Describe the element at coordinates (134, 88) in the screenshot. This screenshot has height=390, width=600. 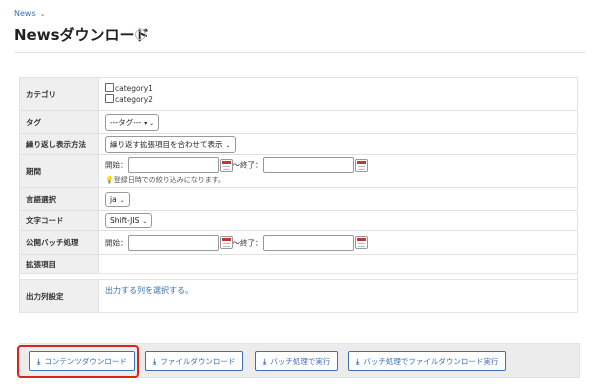
I see `category-option-label: category1` at that location.